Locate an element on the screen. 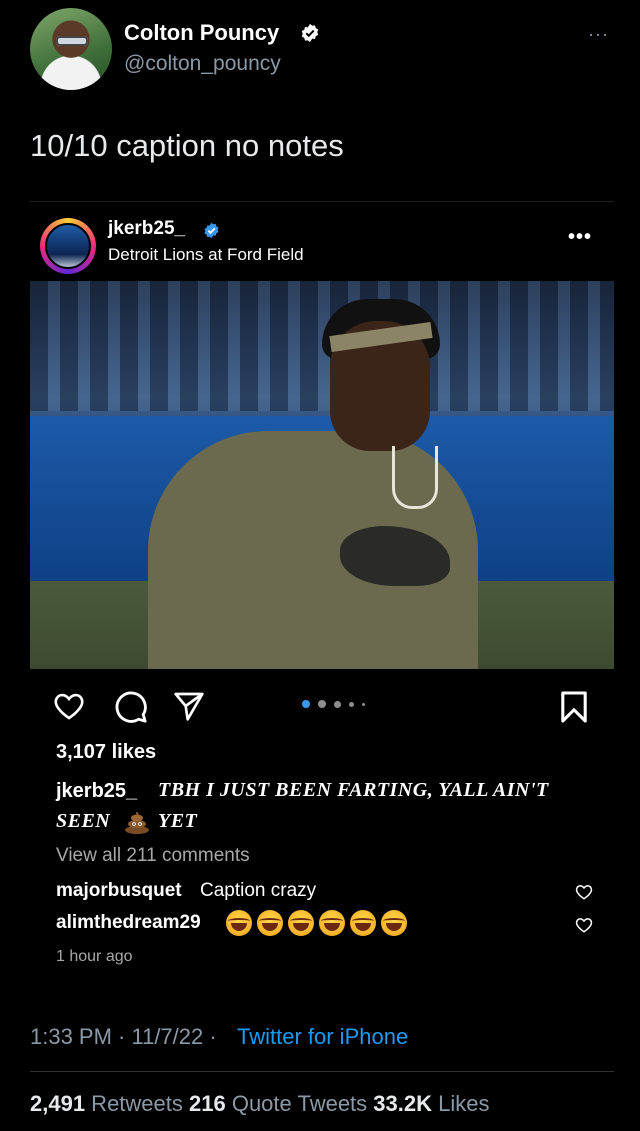 The width and height of the screenshot is (640, 1131). caption-text: TBH I JUST BEEN FARTING, YALL AIN'T is located at coordinates (353, 790).